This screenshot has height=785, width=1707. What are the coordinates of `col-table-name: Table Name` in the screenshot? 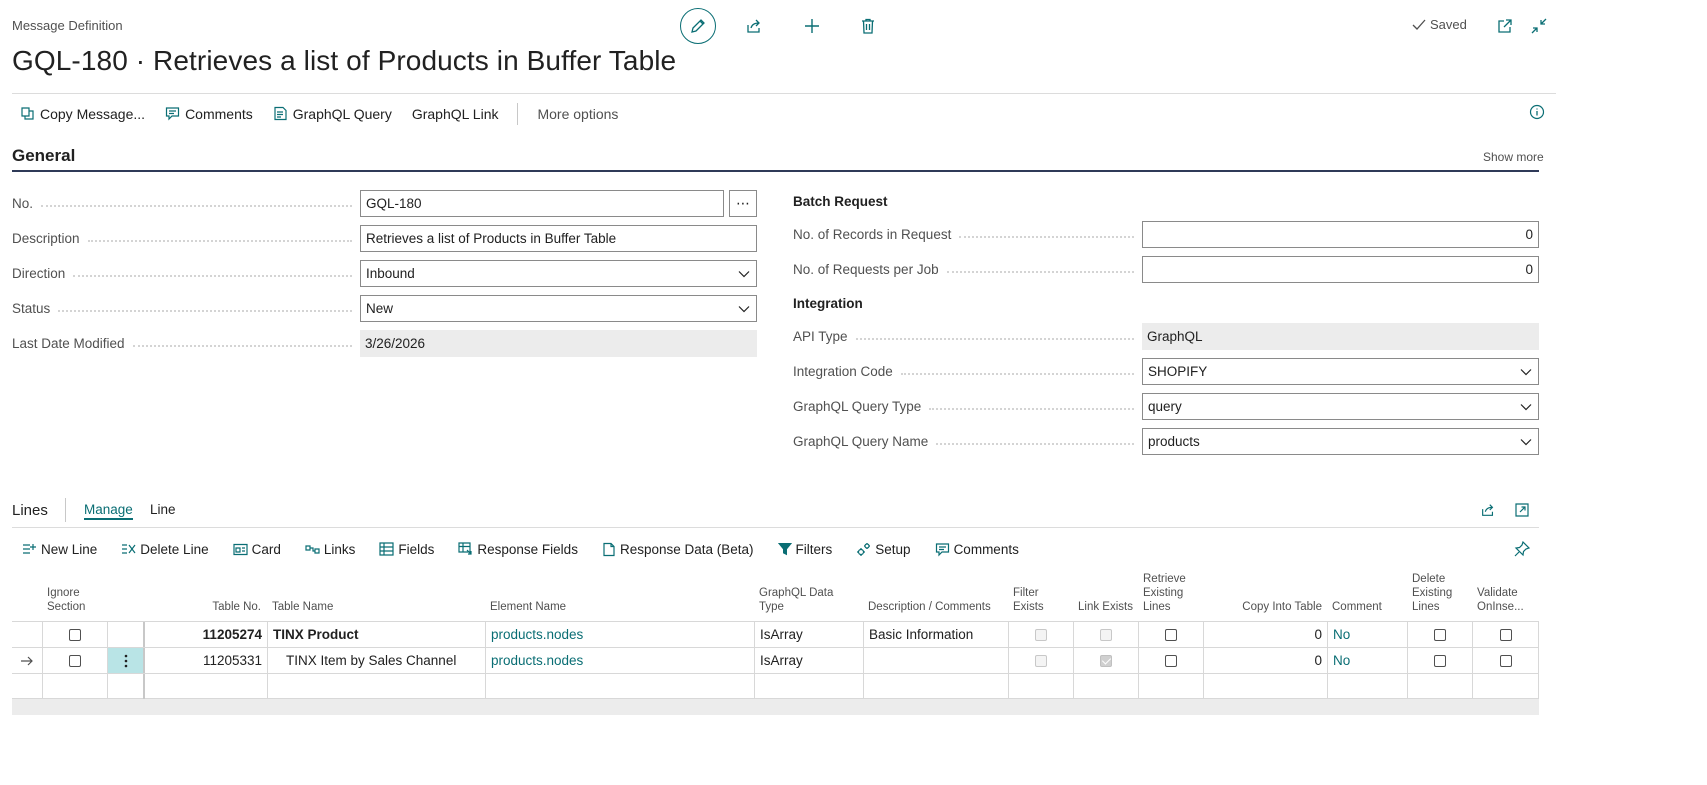 It's located at (376, 595).